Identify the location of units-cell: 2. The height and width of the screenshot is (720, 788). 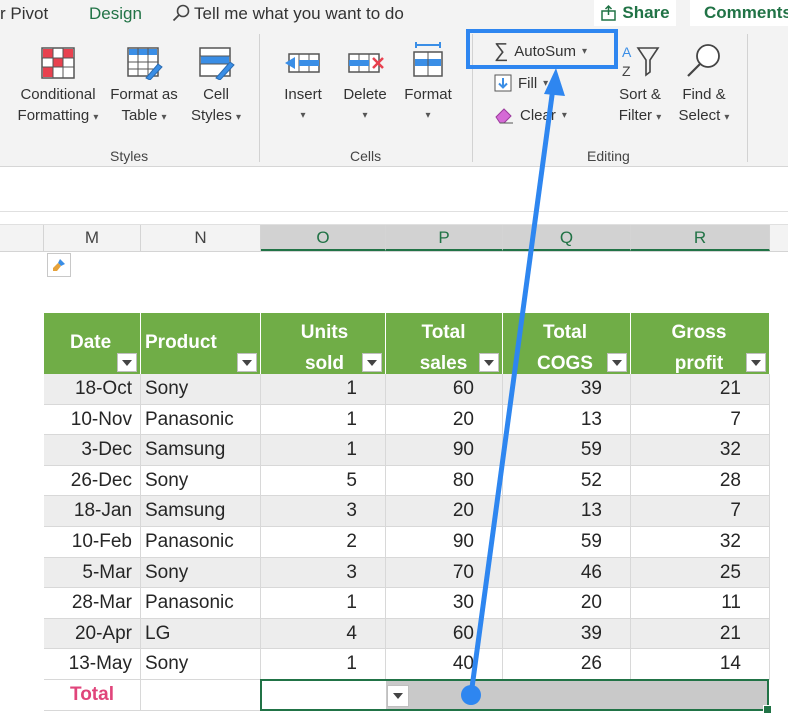
(323, 542).